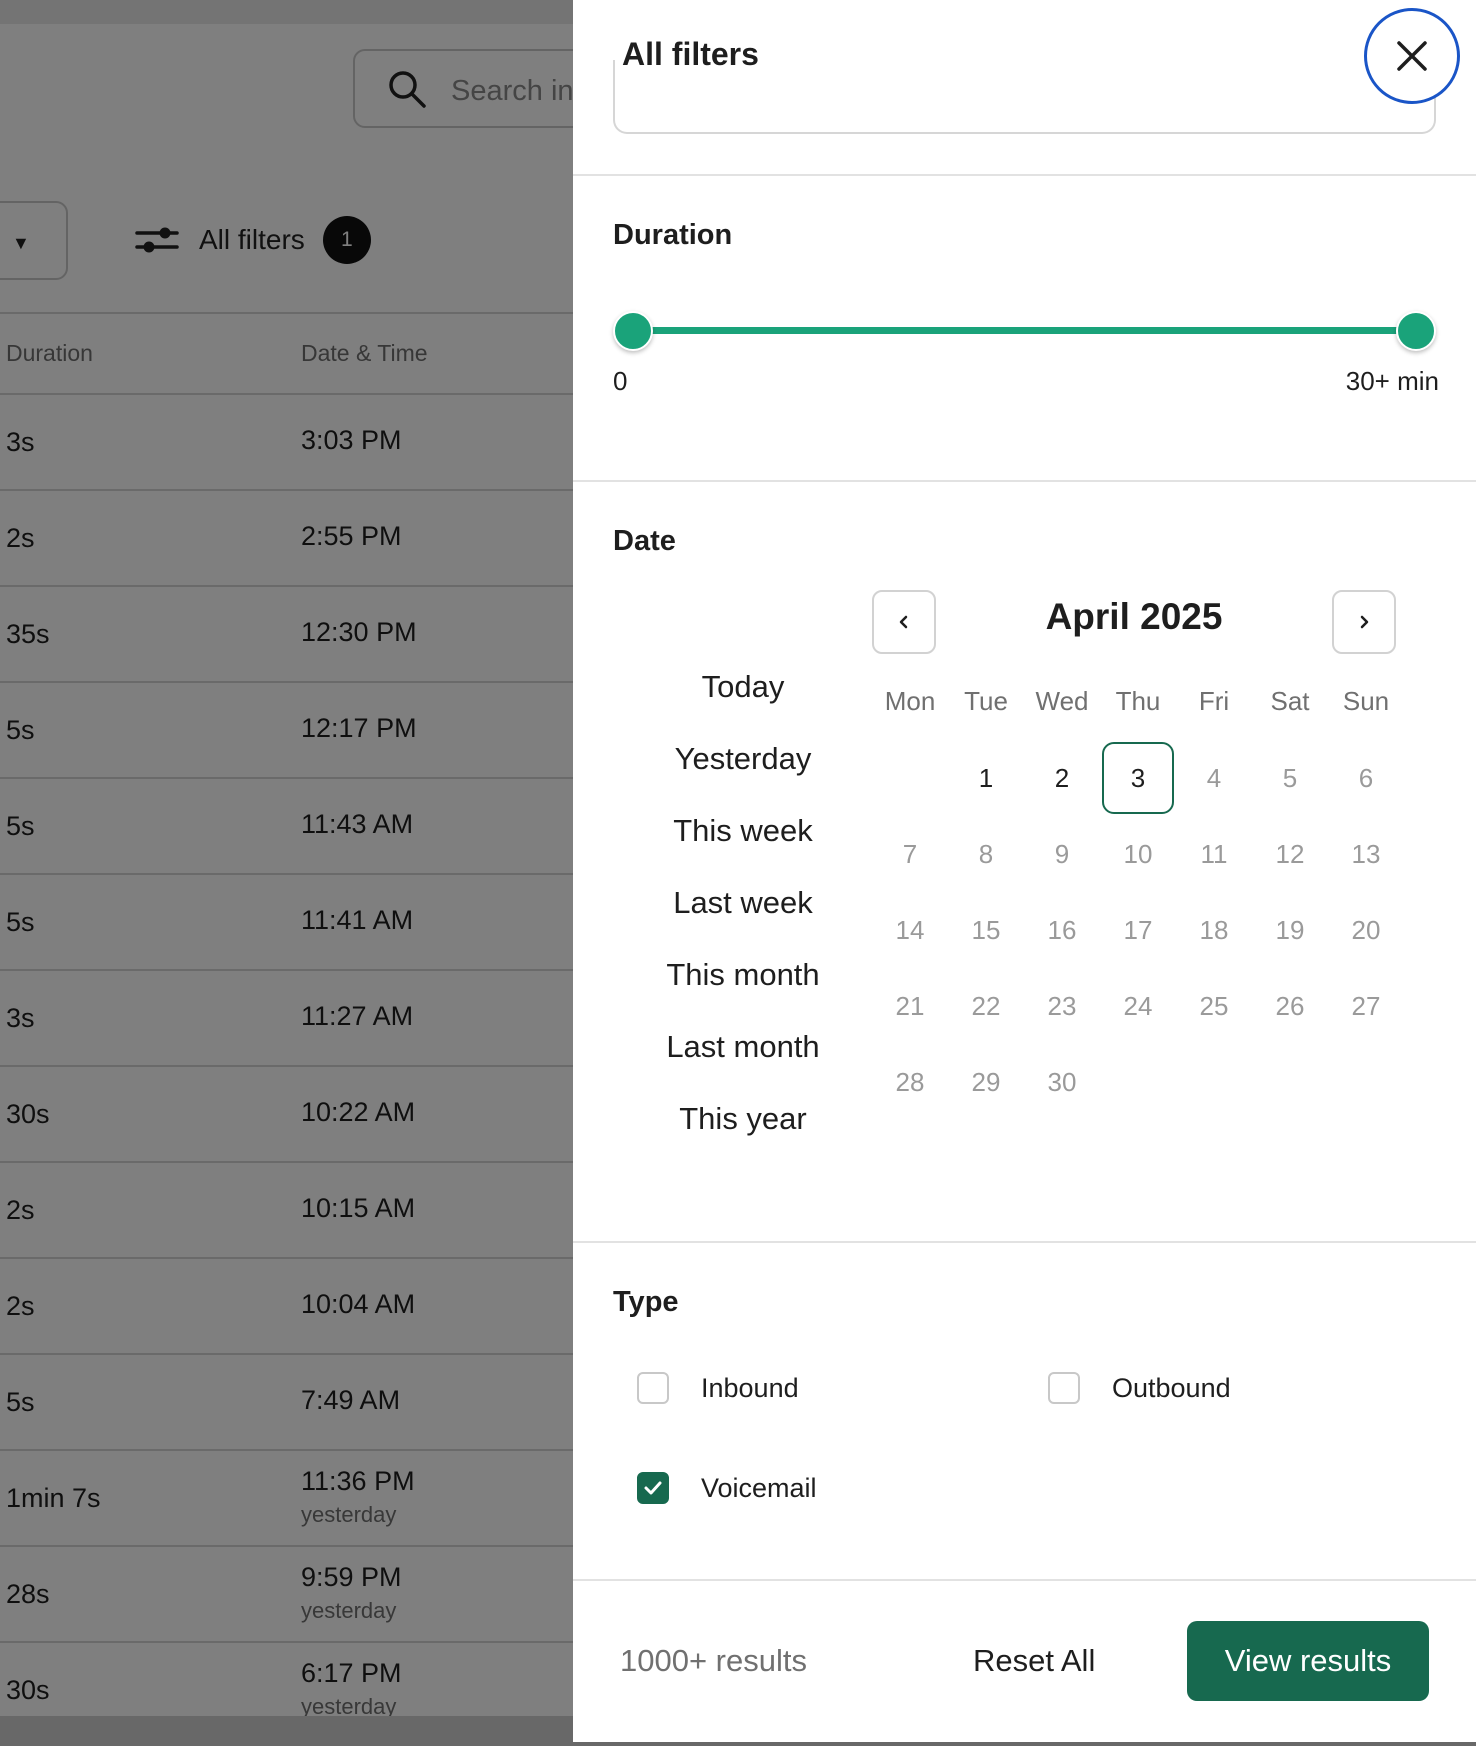 The height and width of the screenshot is (1746, 1476). What do you see at coordinates (986, 701) in the screenshot?
I see `weekday-label: Tue` at bounding box center [986, 701].